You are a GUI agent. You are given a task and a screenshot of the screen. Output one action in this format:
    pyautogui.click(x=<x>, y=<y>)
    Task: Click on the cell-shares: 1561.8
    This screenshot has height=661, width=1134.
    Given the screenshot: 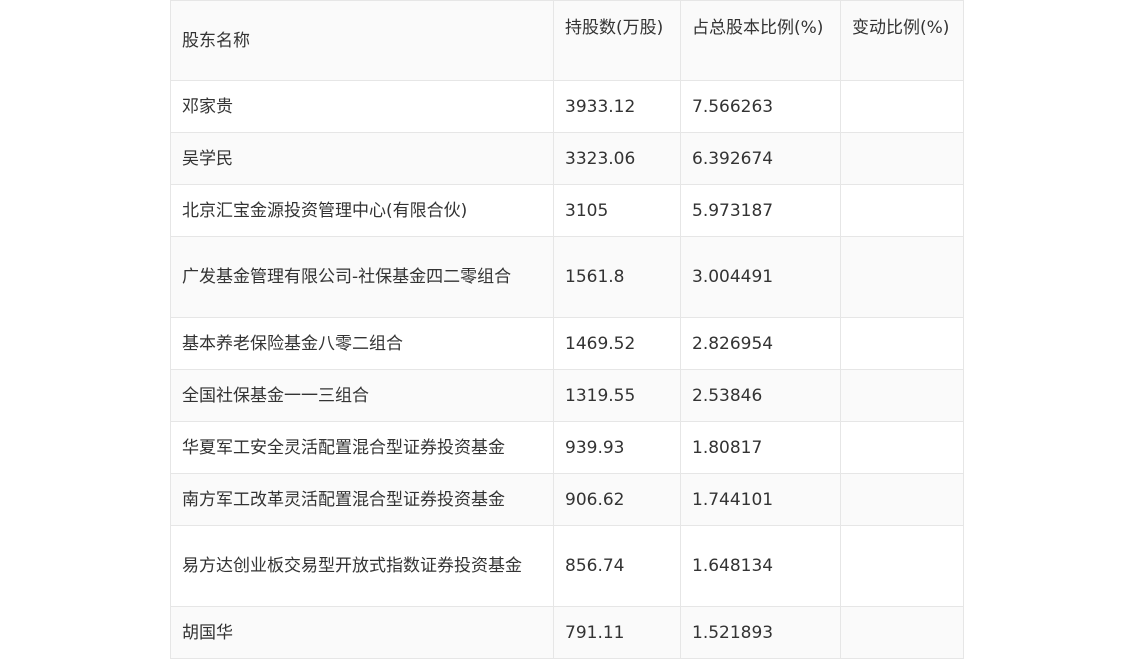 What is the action you would take?
    pyautogui.click(x=617, y=277)
    